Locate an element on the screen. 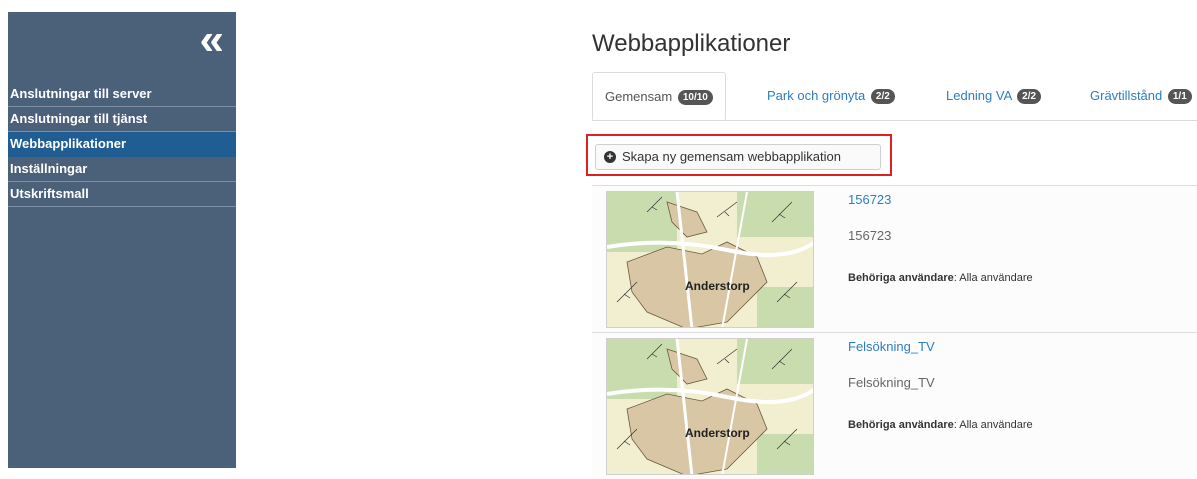 The image size is (1197, 479). highlight-box: + Skapa ny gemensam webbapplikation is located at coordinates (739, 155).